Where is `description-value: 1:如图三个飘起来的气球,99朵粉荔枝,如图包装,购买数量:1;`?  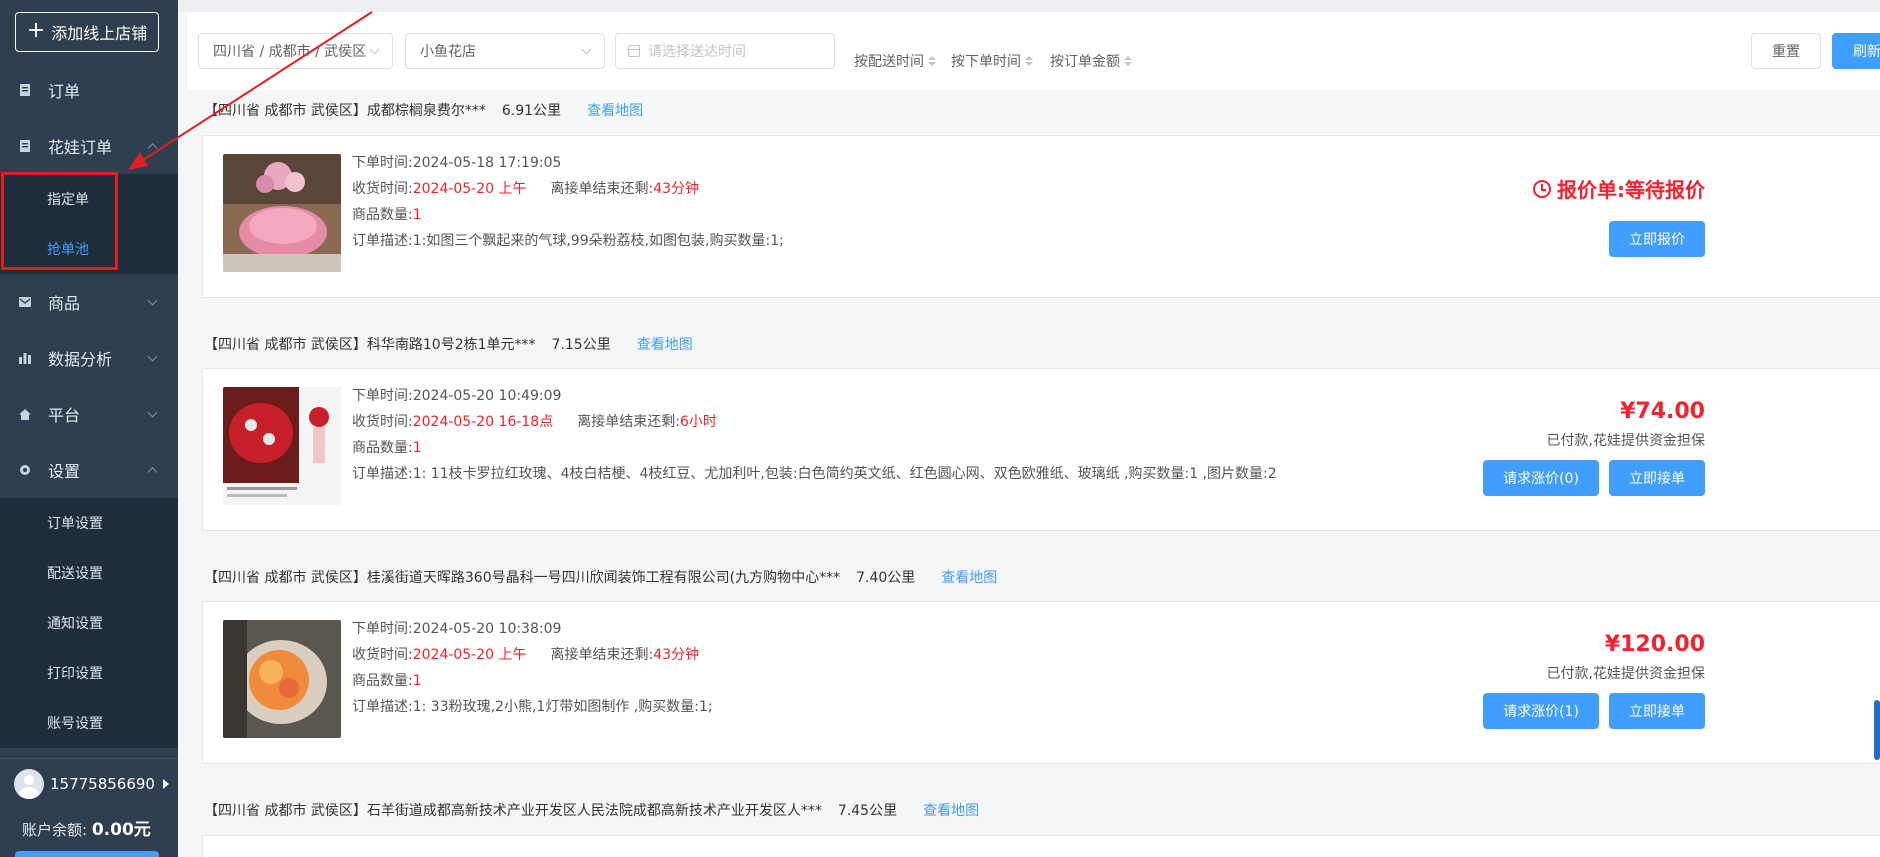 description-value: 1:如图三个飘起来的气球,99朵粉荔枝,如图包装,购买数量:1; is located at coordinates (598, 241).